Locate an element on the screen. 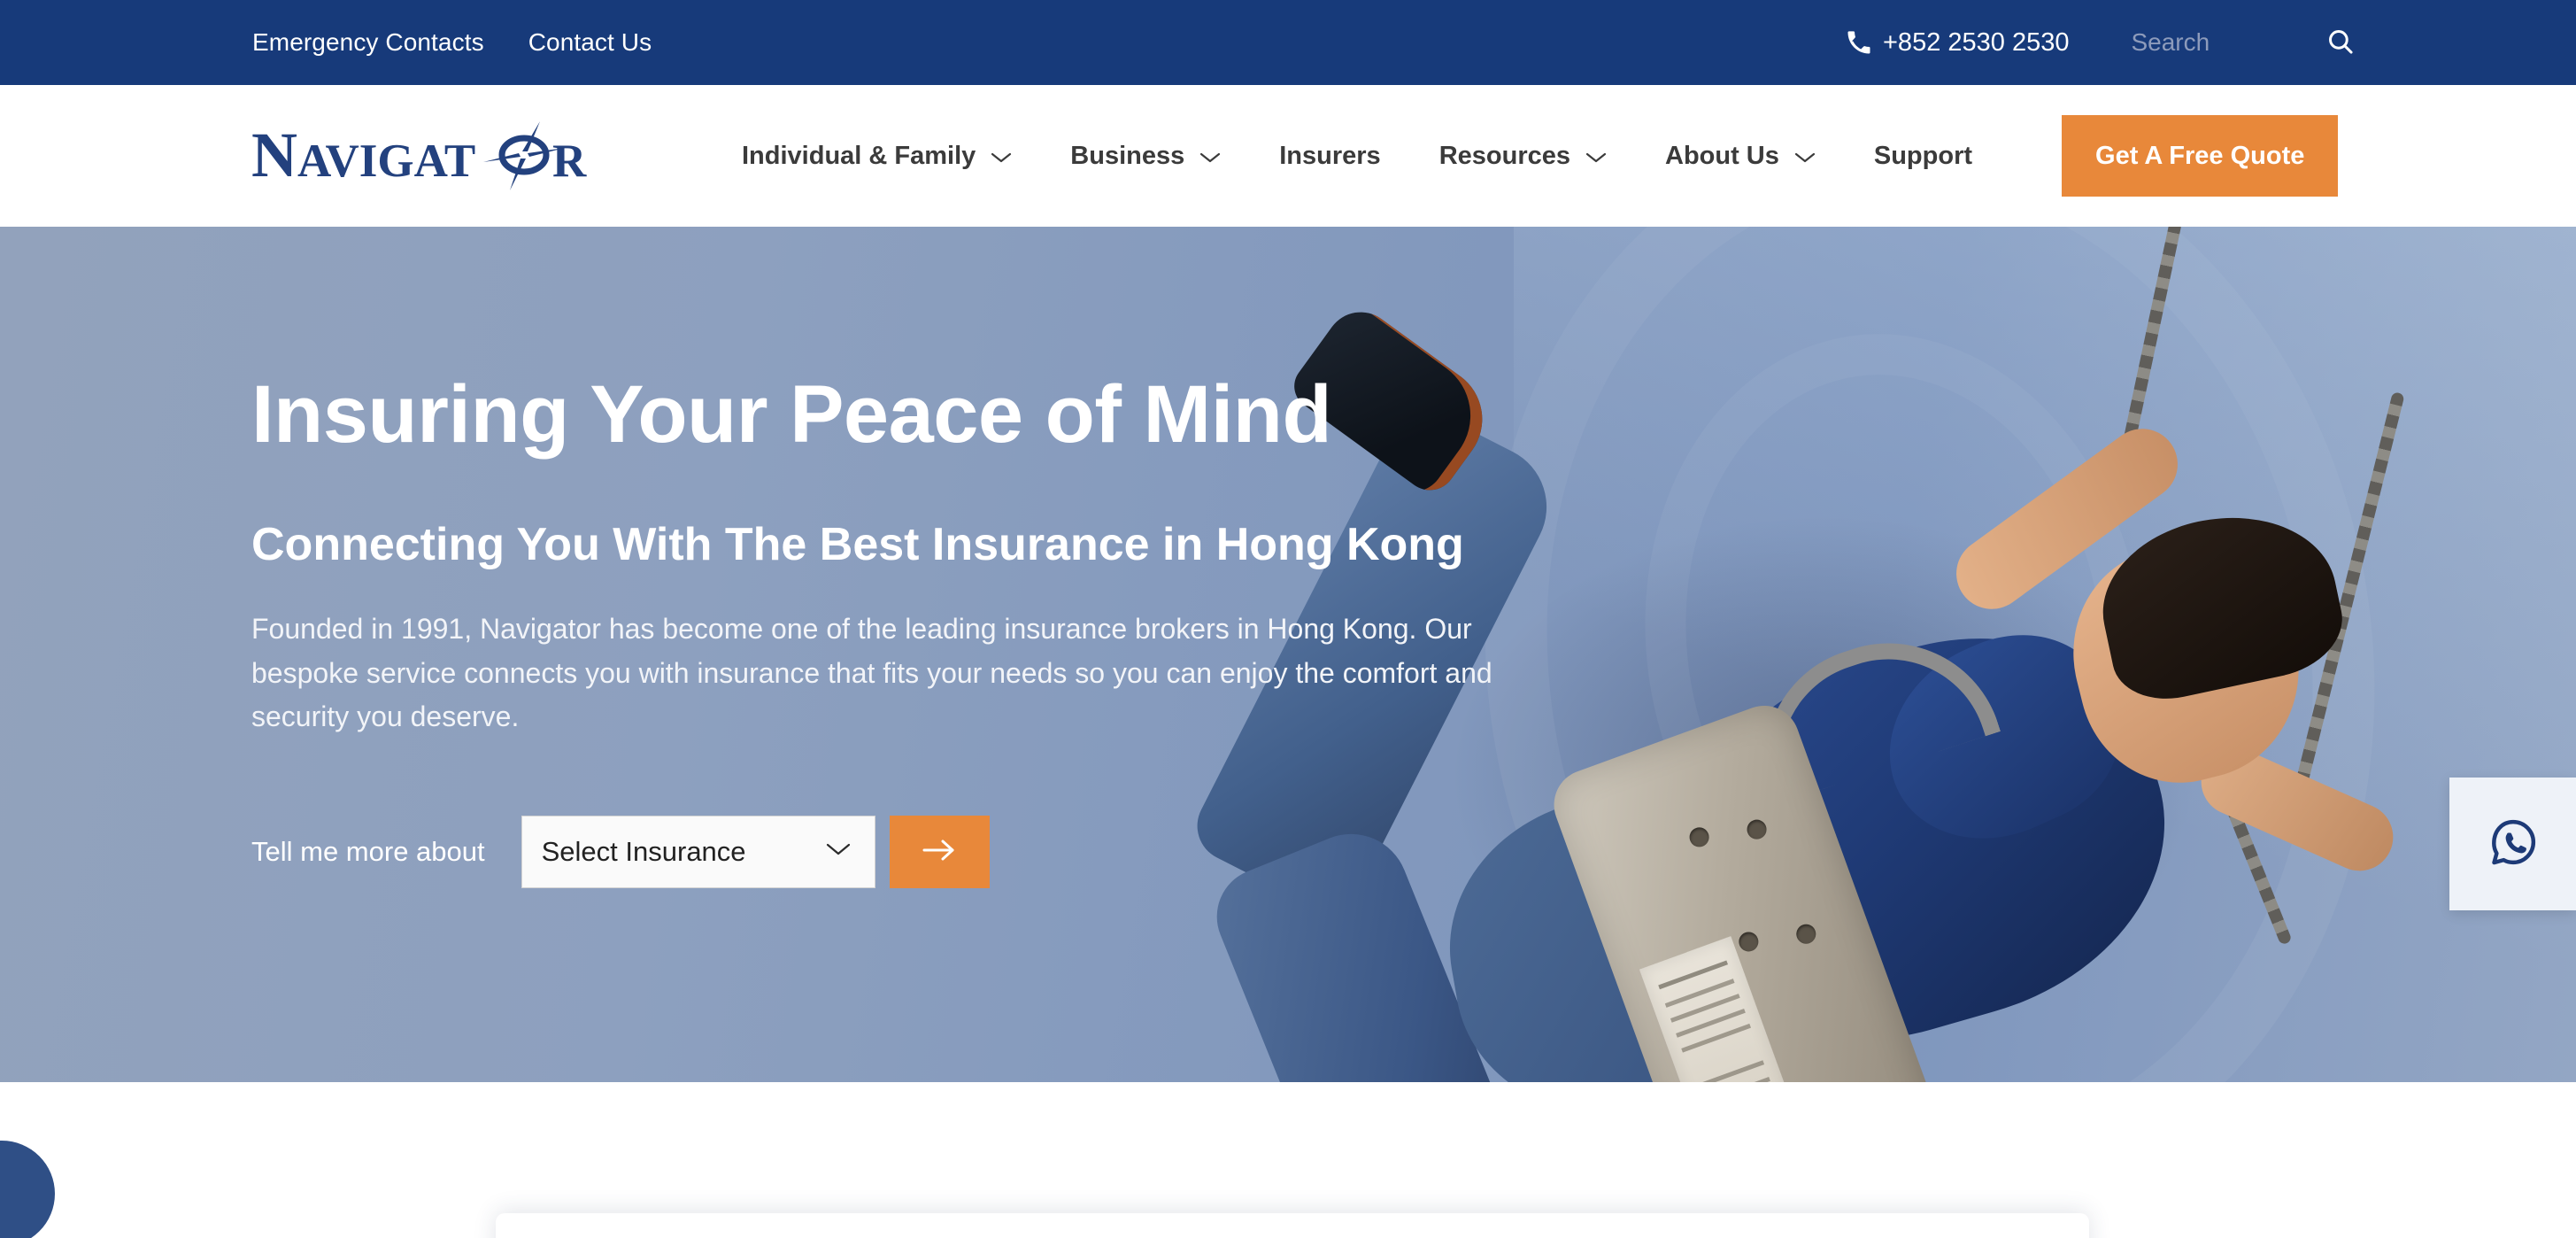 The height and width of the screenshot is (1238, 2576). chat-bubble-icon is located at coordinates (27, 1189).